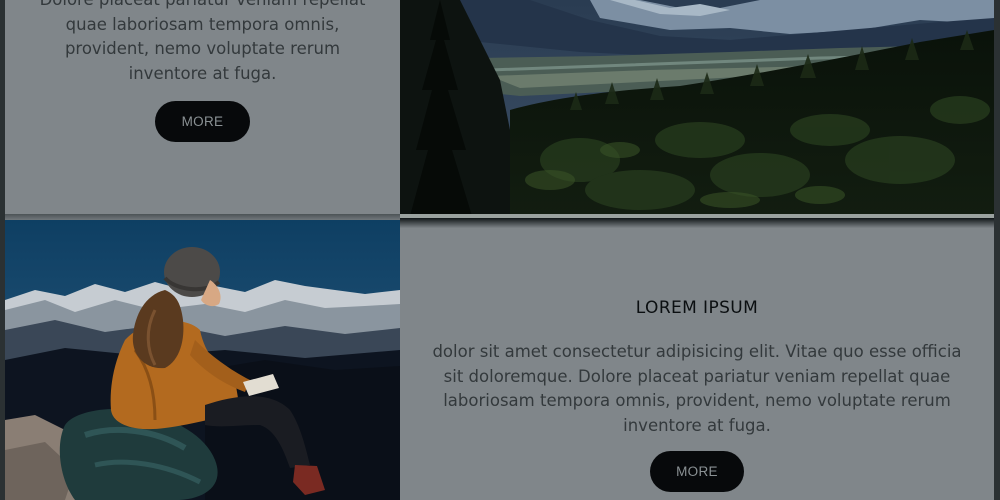  What do you see at coordinates (202, 121) in the screenshot?
I see `top-more-button: MORE` at bounding box center [202, 121].